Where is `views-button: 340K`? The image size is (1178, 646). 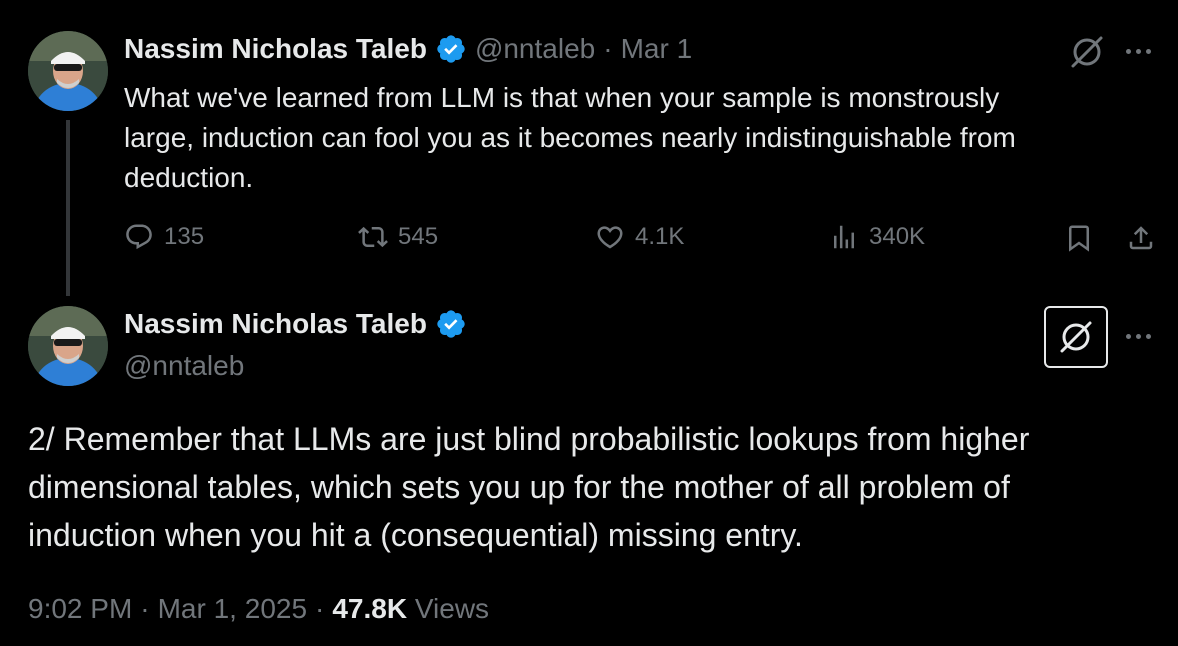
views-button: 340K is located at coordinates (877, 237).